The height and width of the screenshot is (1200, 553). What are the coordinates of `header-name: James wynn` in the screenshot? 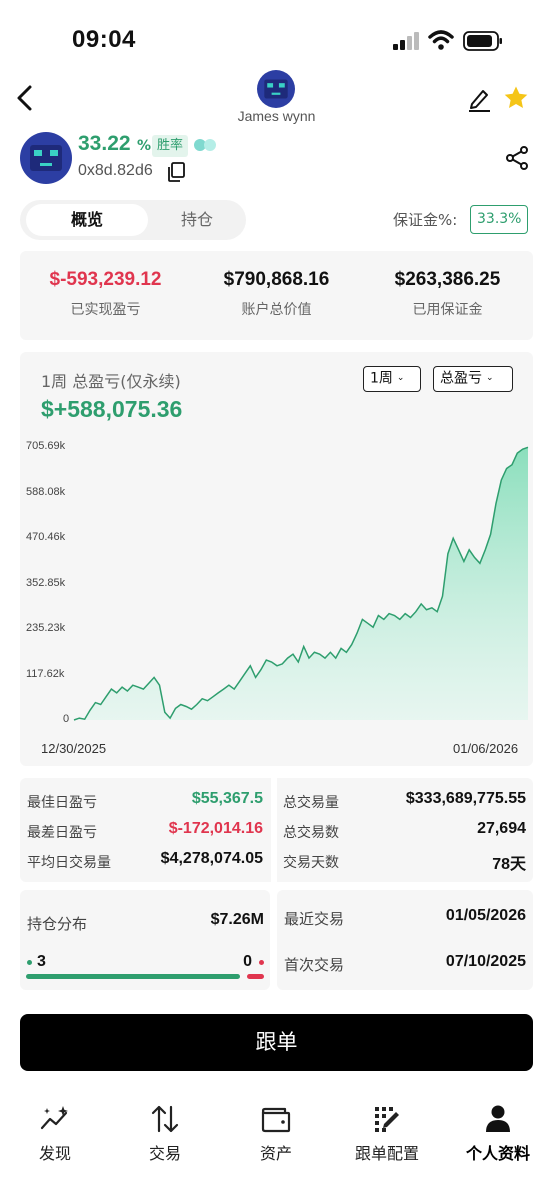 It's located at (276, 116).